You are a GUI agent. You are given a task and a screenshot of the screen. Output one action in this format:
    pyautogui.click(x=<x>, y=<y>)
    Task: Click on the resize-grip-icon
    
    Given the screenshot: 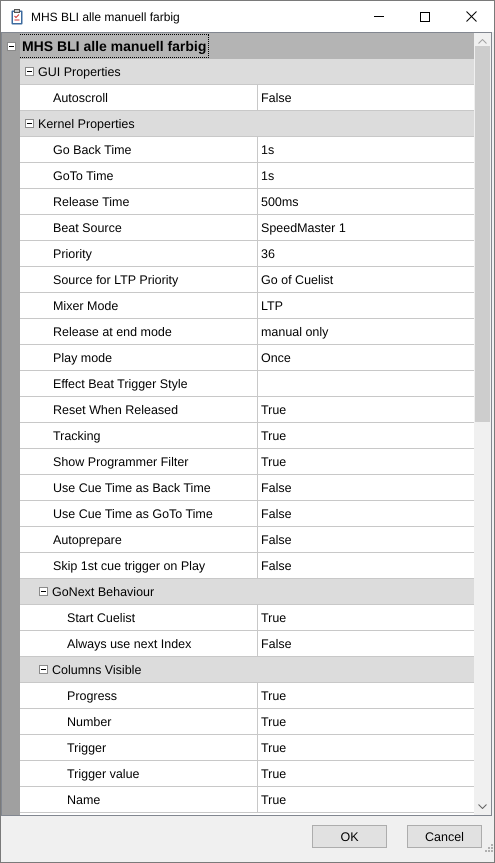 What is the action you would take?
    pyautogui.click(x=488, y=847)
    